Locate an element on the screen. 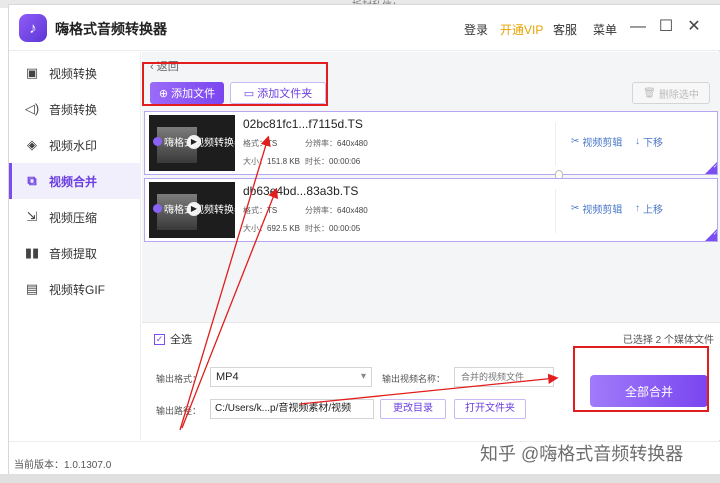 The width and height of the screenshot is (720, 483). size-meta: 大小：151.8 KB is located at coordinates (271, 161).